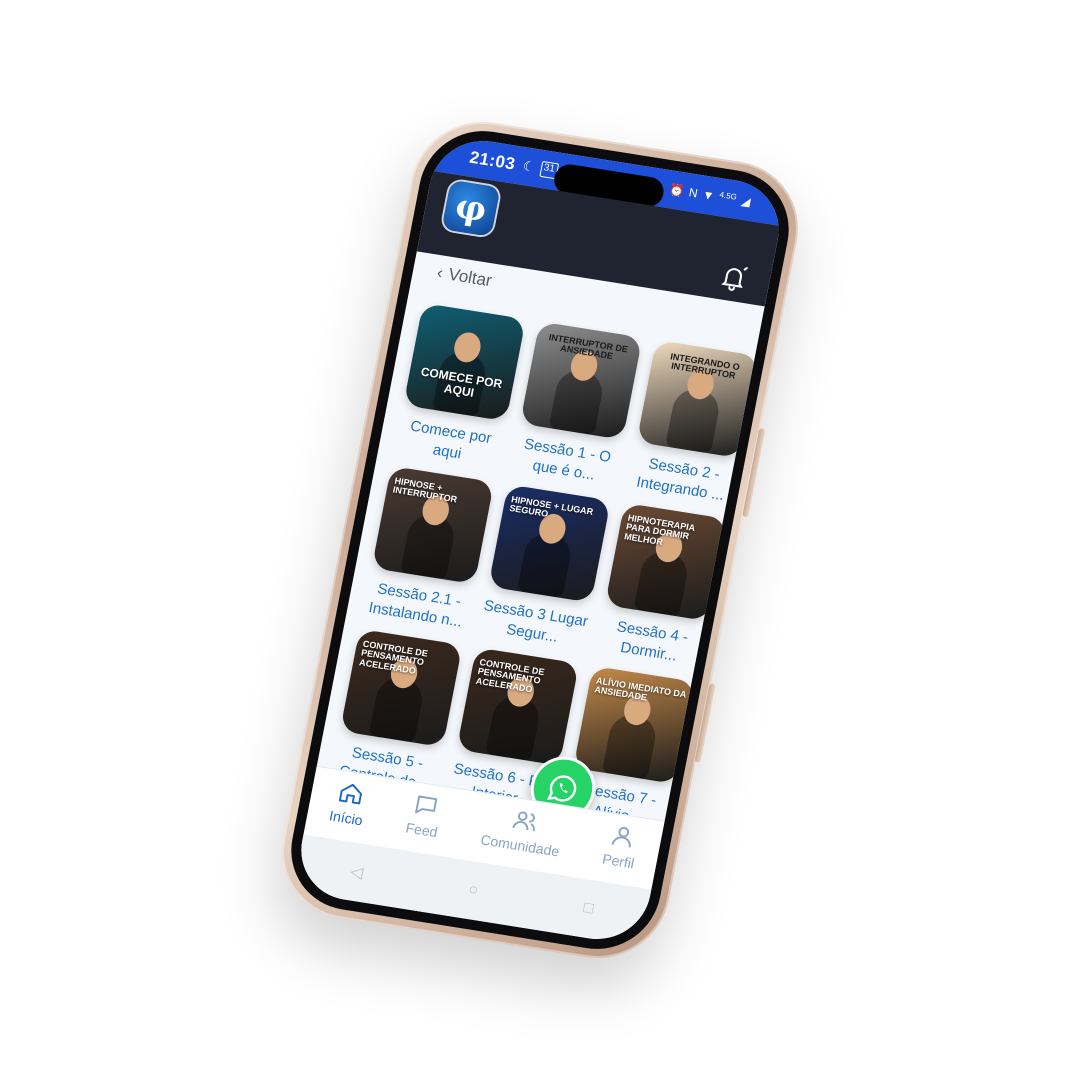 This screenshot has height=1080, width=1080. What do you see at coordinates (676, 190) in the screenshot?
I see `alarm-icon: ⏰` at bounding box center [676, 190].